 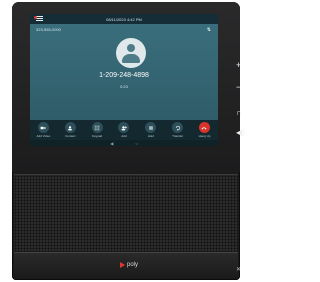 I want to click on status-datetime: 08/11/2023 4:42 PM, so click(x=124, y=19).